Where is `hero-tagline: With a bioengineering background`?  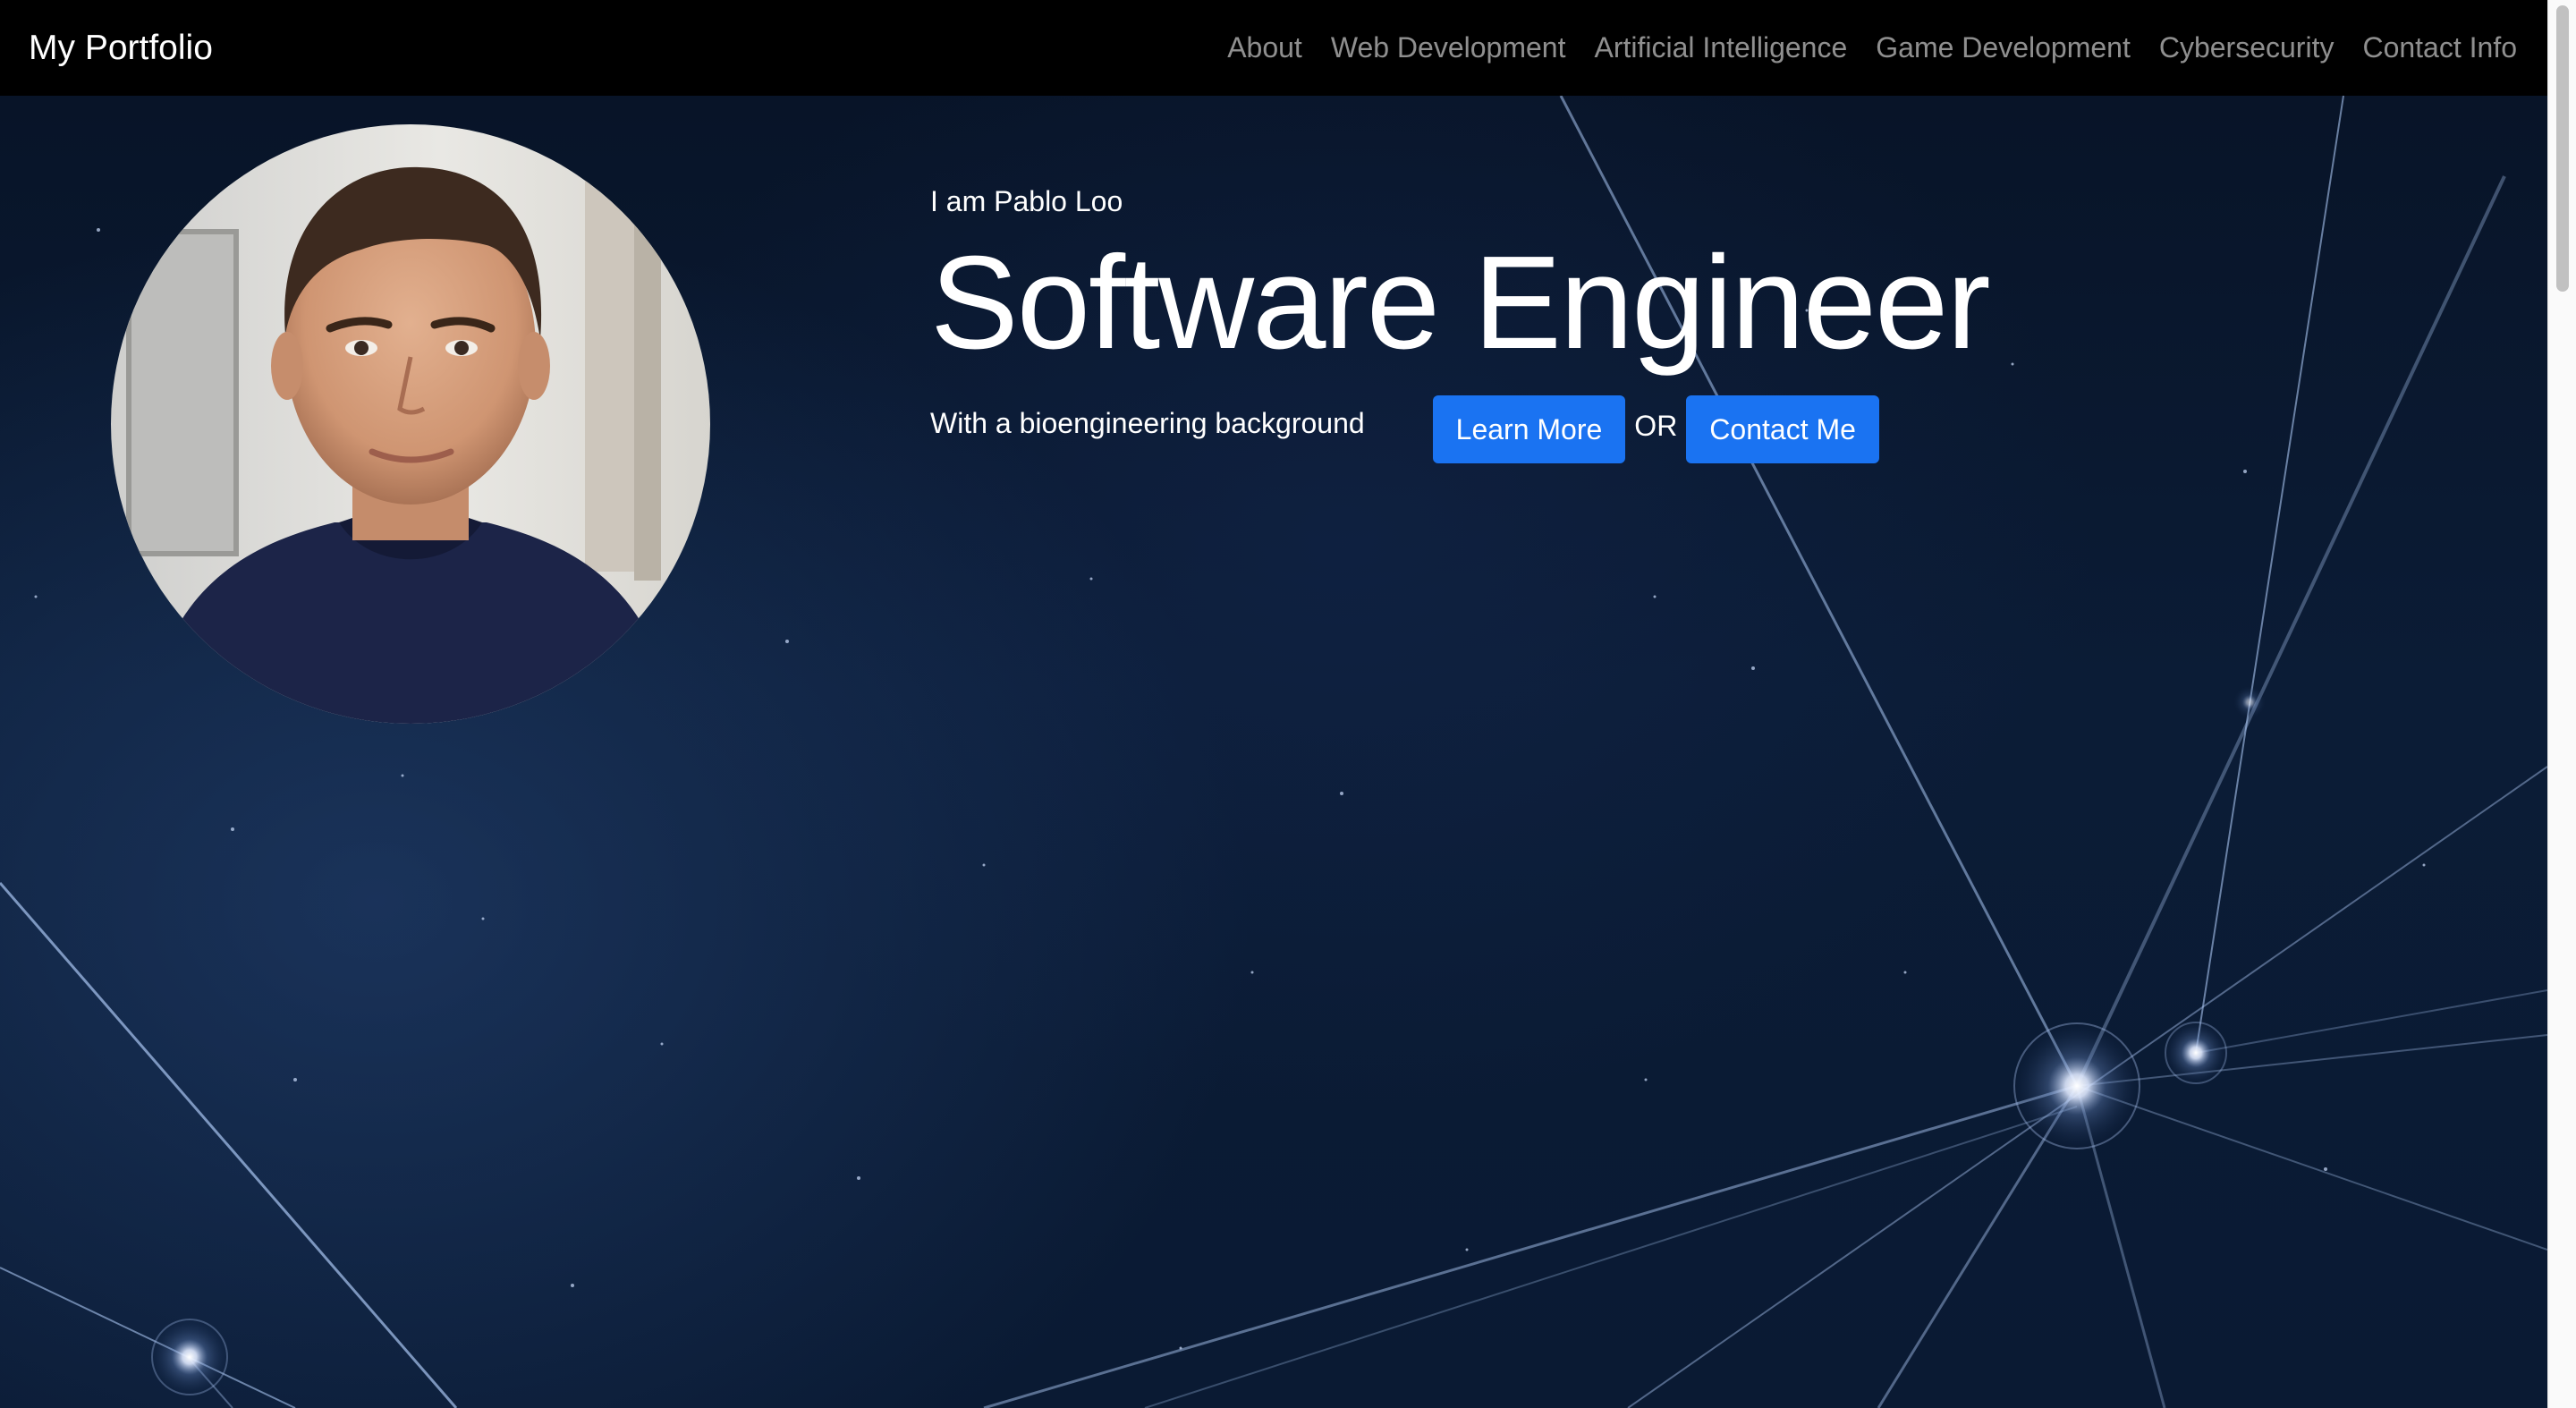 hero-tagline: With a bioengineering background is located at coordinates (1147, 423).